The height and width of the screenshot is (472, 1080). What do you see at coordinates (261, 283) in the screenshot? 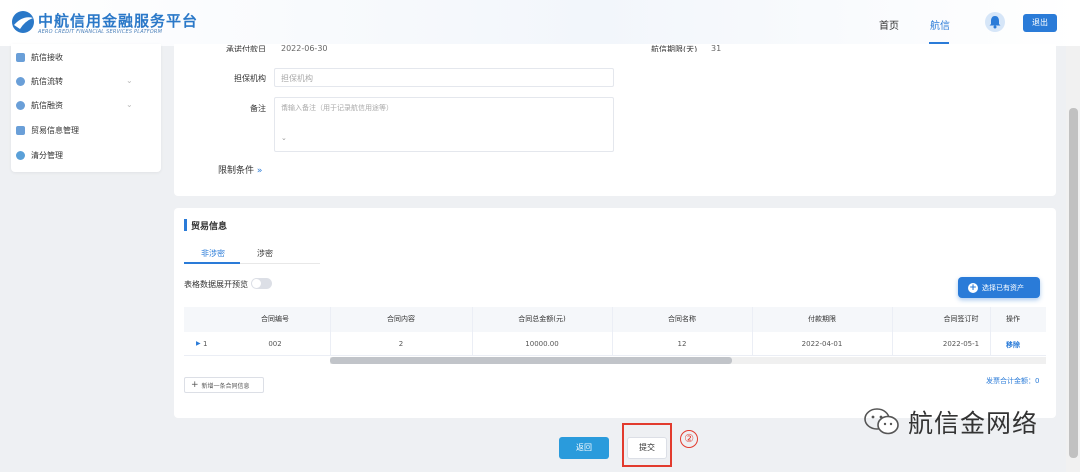
I see `expand-preview-toggle` at bounding box center [261, 283].